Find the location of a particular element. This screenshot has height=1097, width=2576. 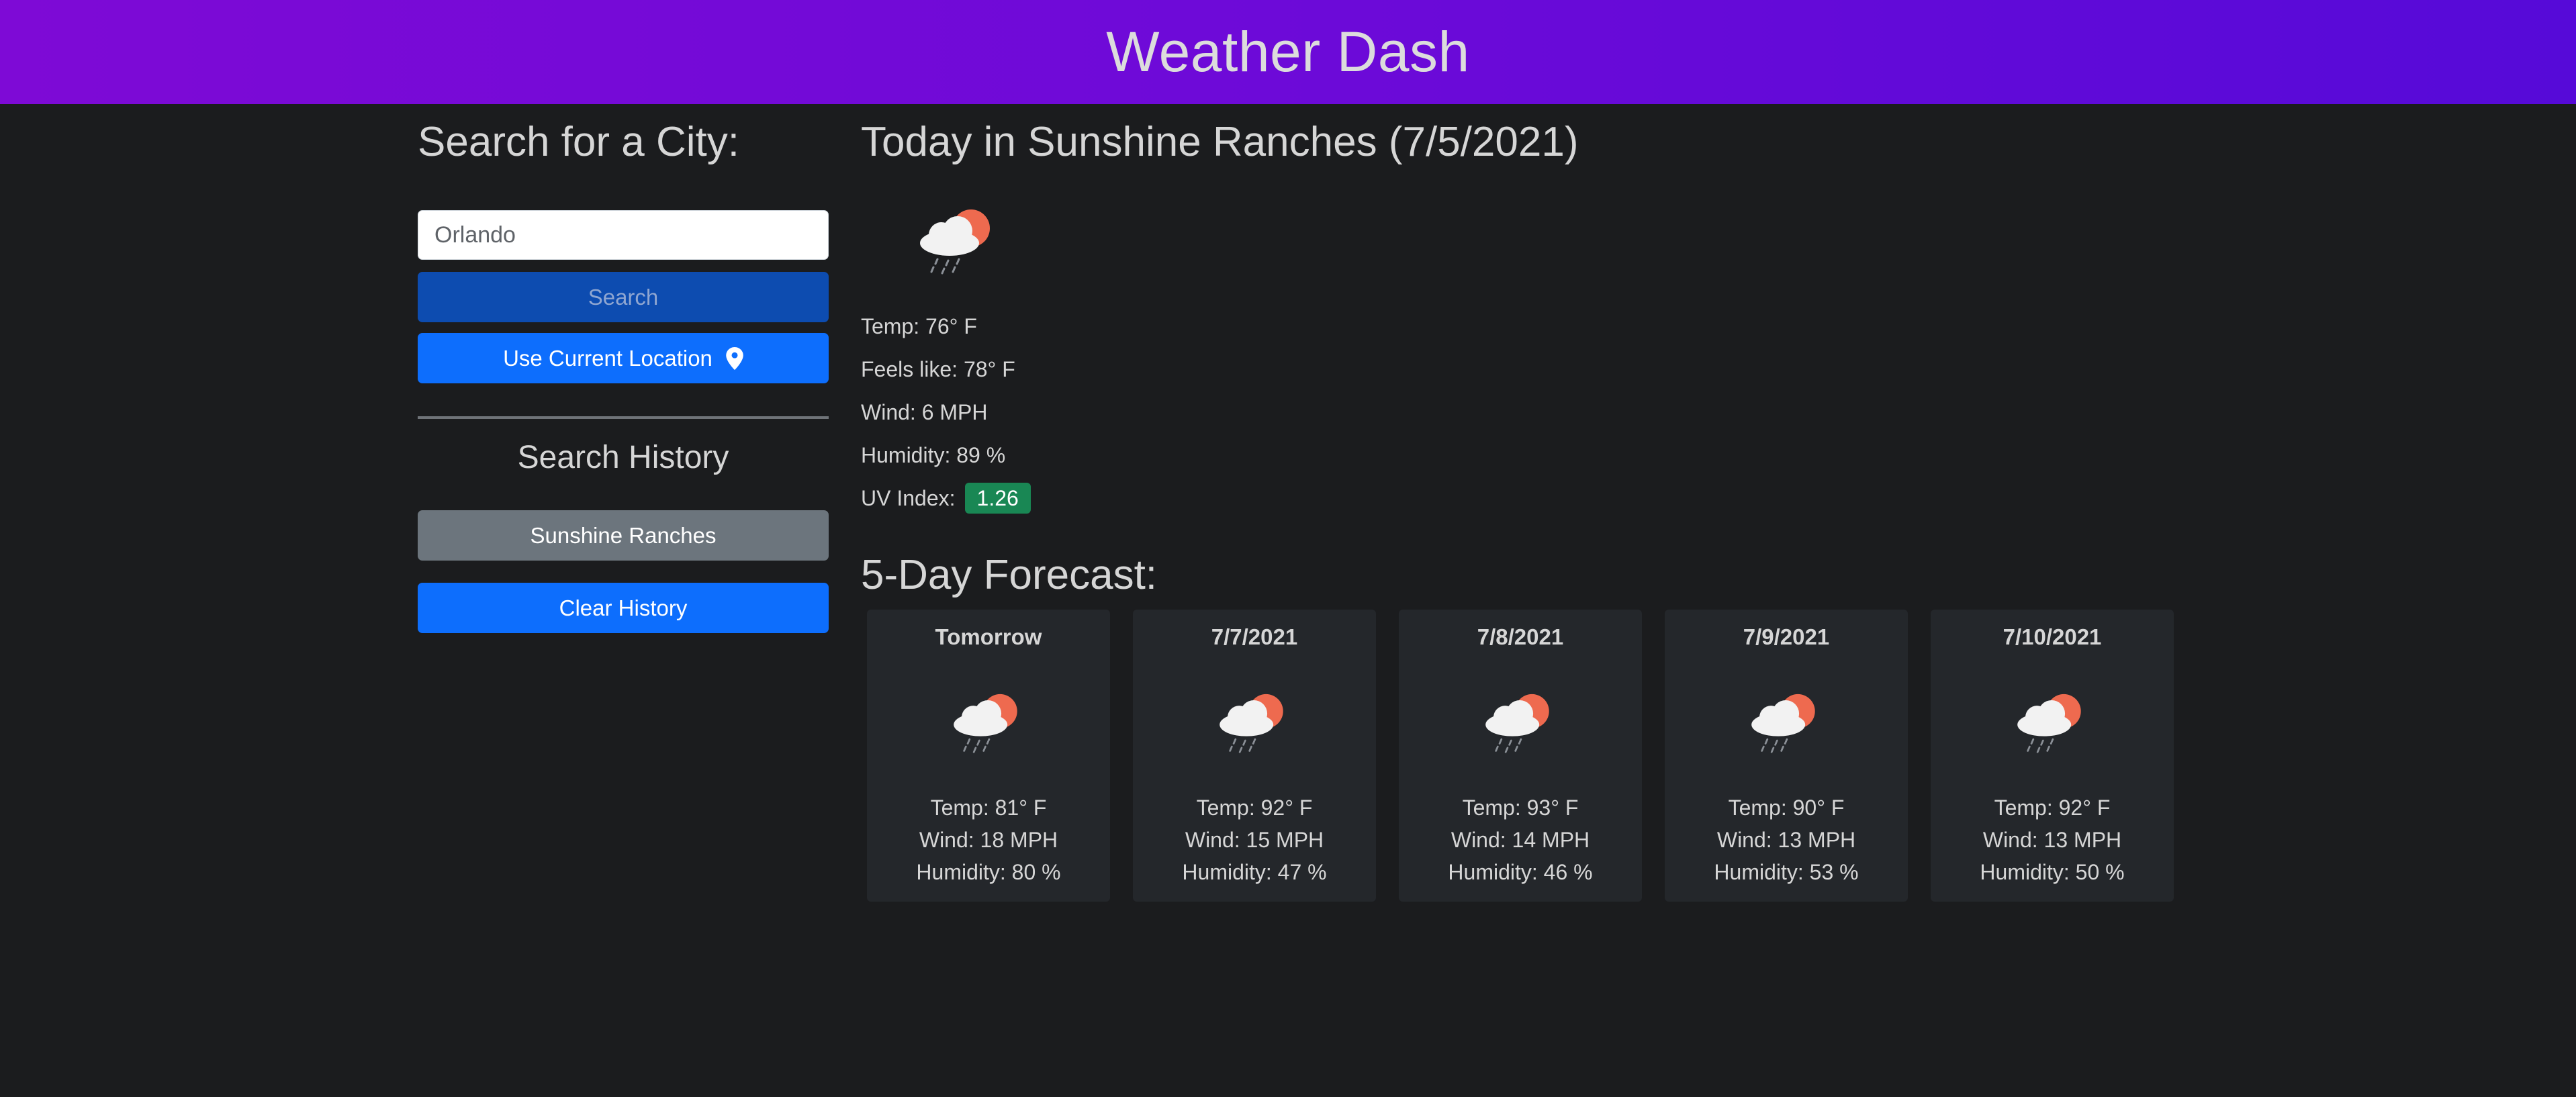

current-feels-like: Feels like: 78° F is located at coordinates (938, 369).